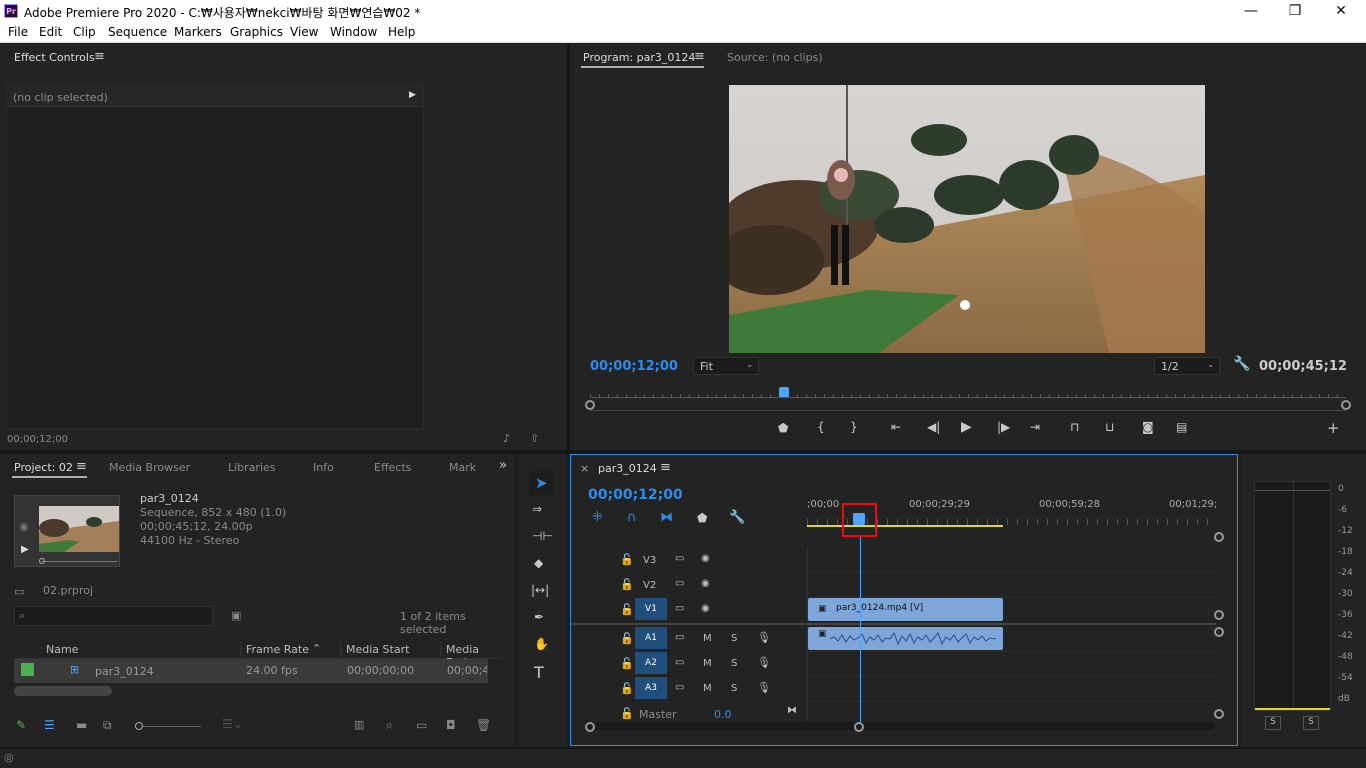 The height and width of the screenshot is (768, 1366). Describe the element at coordinates (702, 518) in the screenshot. I see `add-marker-icon: ⬟` at that location.